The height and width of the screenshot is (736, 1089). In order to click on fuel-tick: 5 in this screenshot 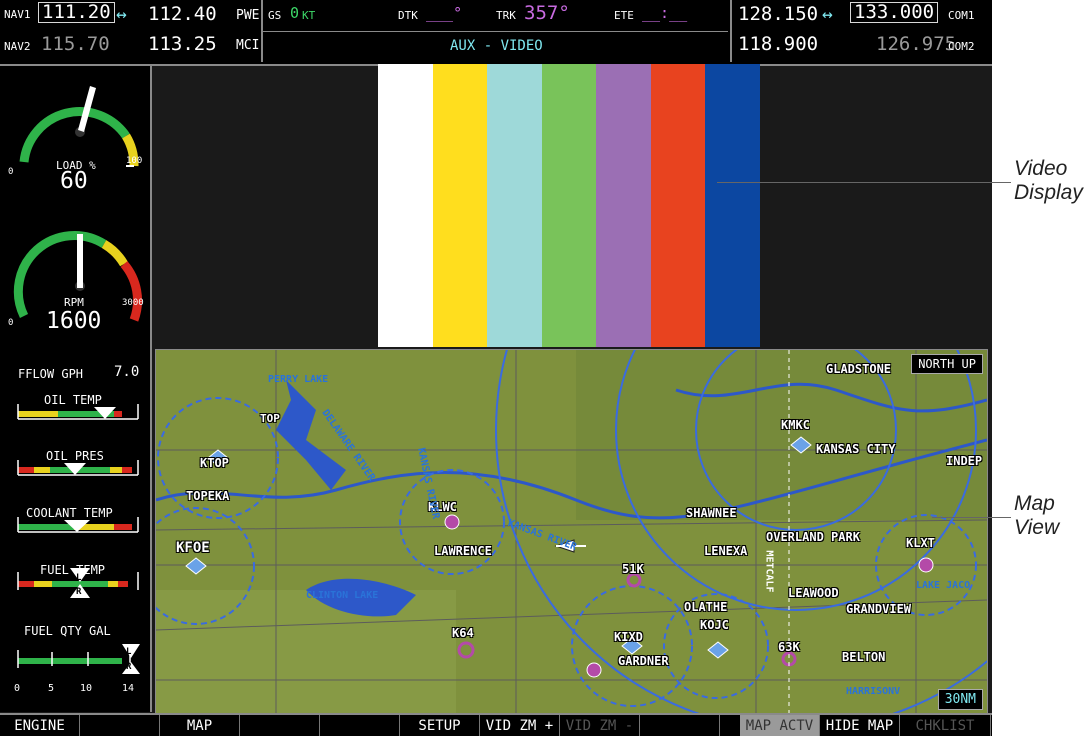, I will do `click(51, 688)`.